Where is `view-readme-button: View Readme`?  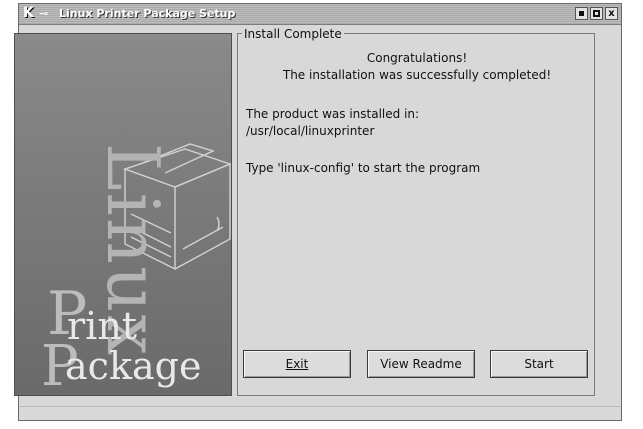 view-readme-button: View Readme is located at coordinates (421, 364).